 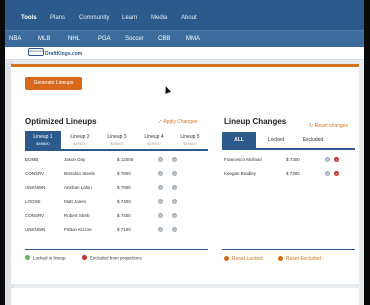 What do you see at coordinates (160, 122) in the screenshot?
I see `check-icon: ✓` at bounding box center [160, 122].